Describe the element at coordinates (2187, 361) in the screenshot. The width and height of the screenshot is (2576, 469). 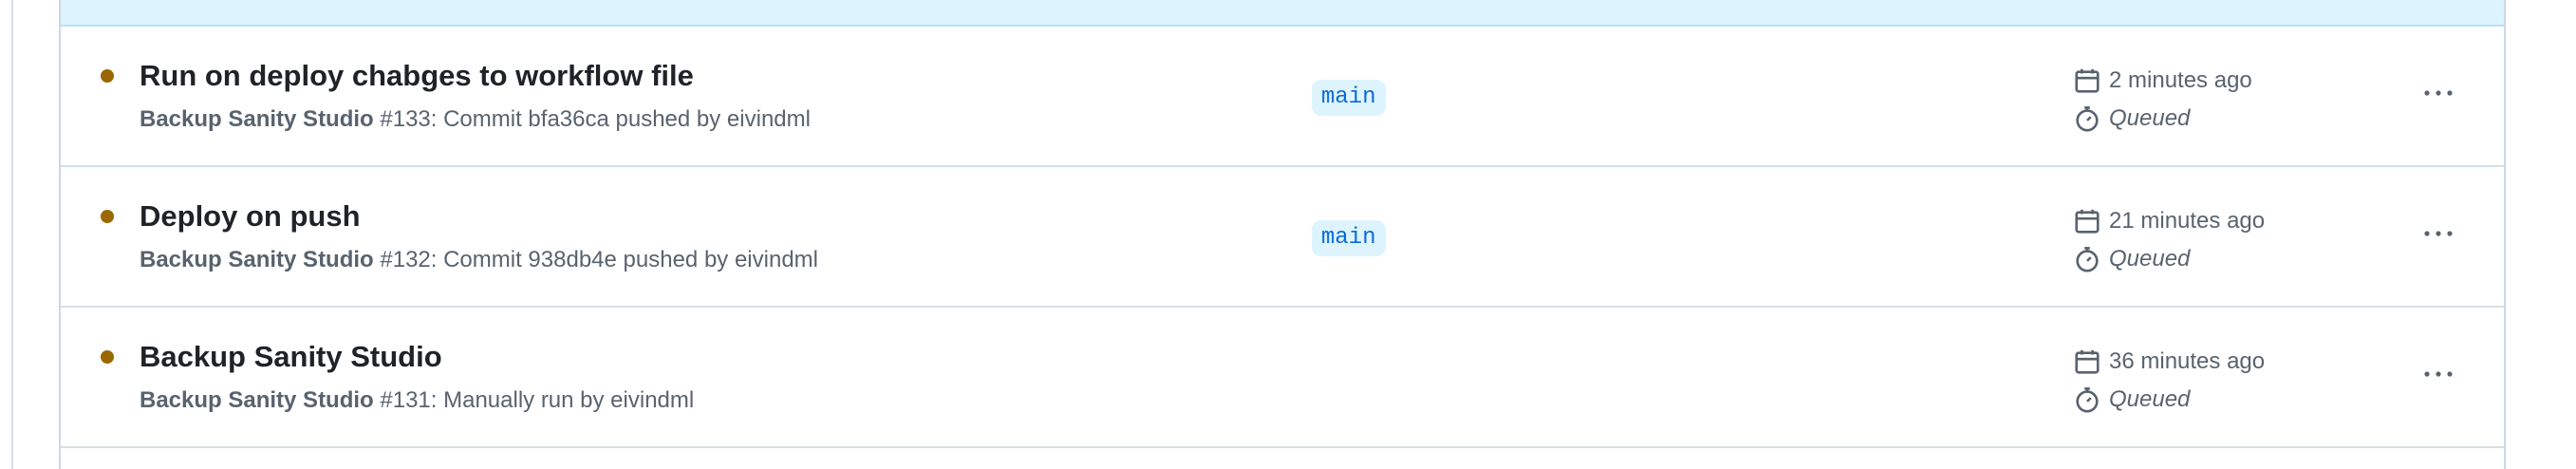
I see `run-time-text: 36 minutes ago` at that location.